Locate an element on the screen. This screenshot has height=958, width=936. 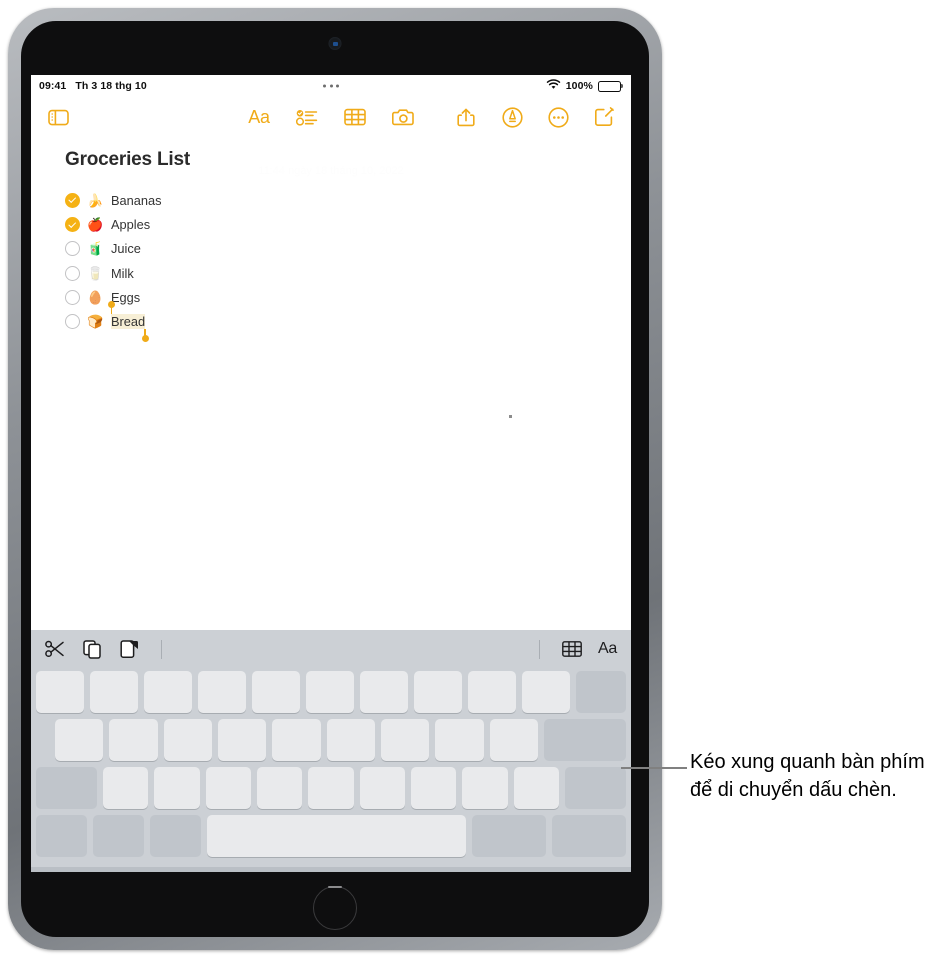
emoji-key is located at coordinates (175, 836).